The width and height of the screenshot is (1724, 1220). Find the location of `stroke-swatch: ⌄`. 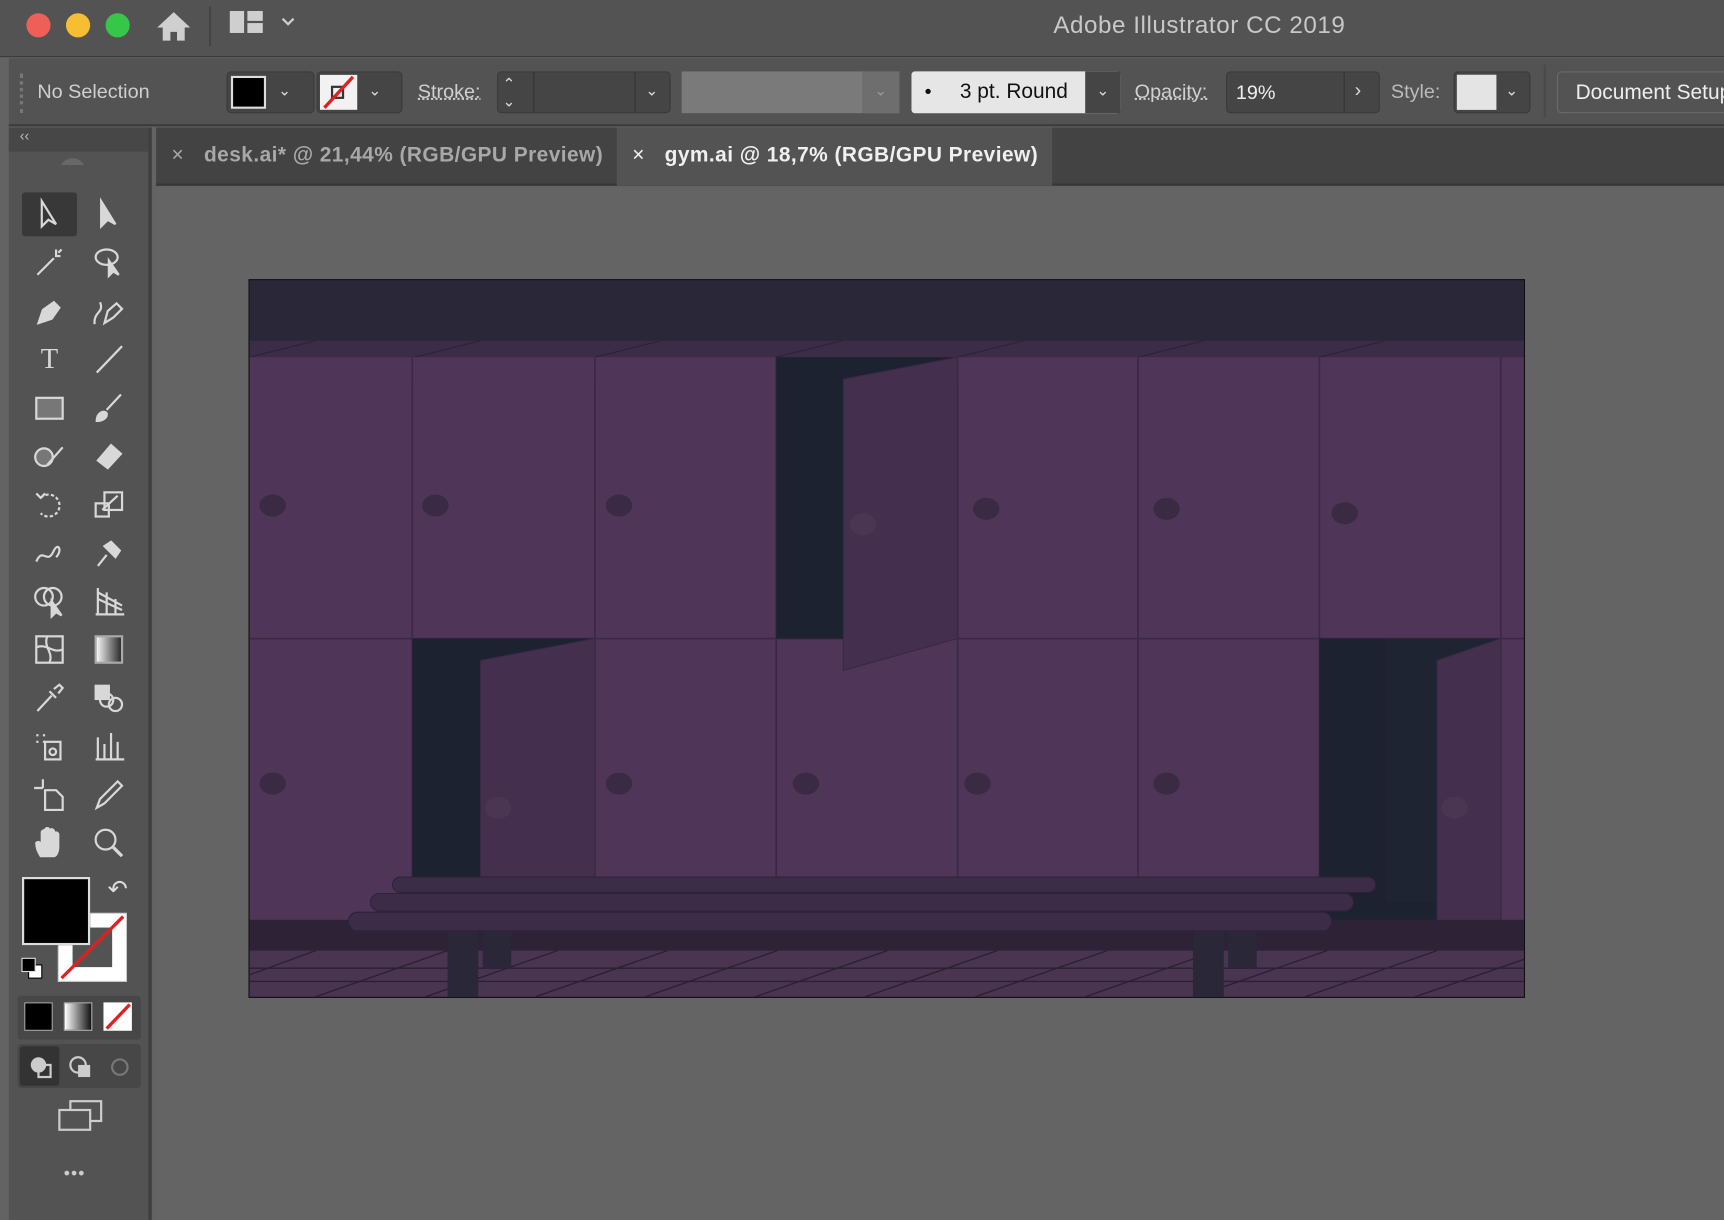

stroke-swatch: ⌄ is located at coordinates (359, 92).